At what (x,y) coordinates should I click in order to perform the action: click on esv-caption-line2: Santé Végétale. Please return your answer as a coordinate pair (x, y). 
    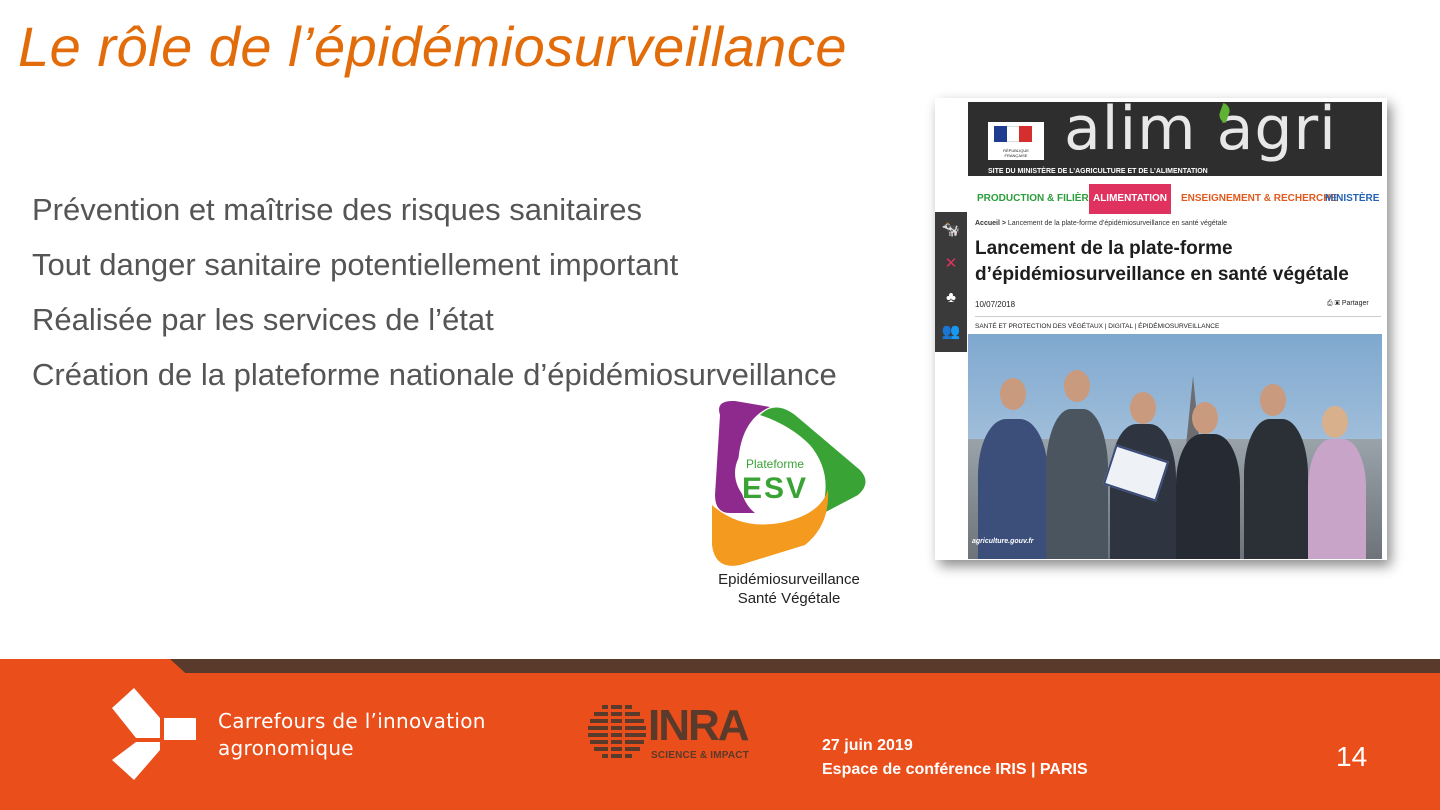
    Looking at the image, I should click on (789, 598).